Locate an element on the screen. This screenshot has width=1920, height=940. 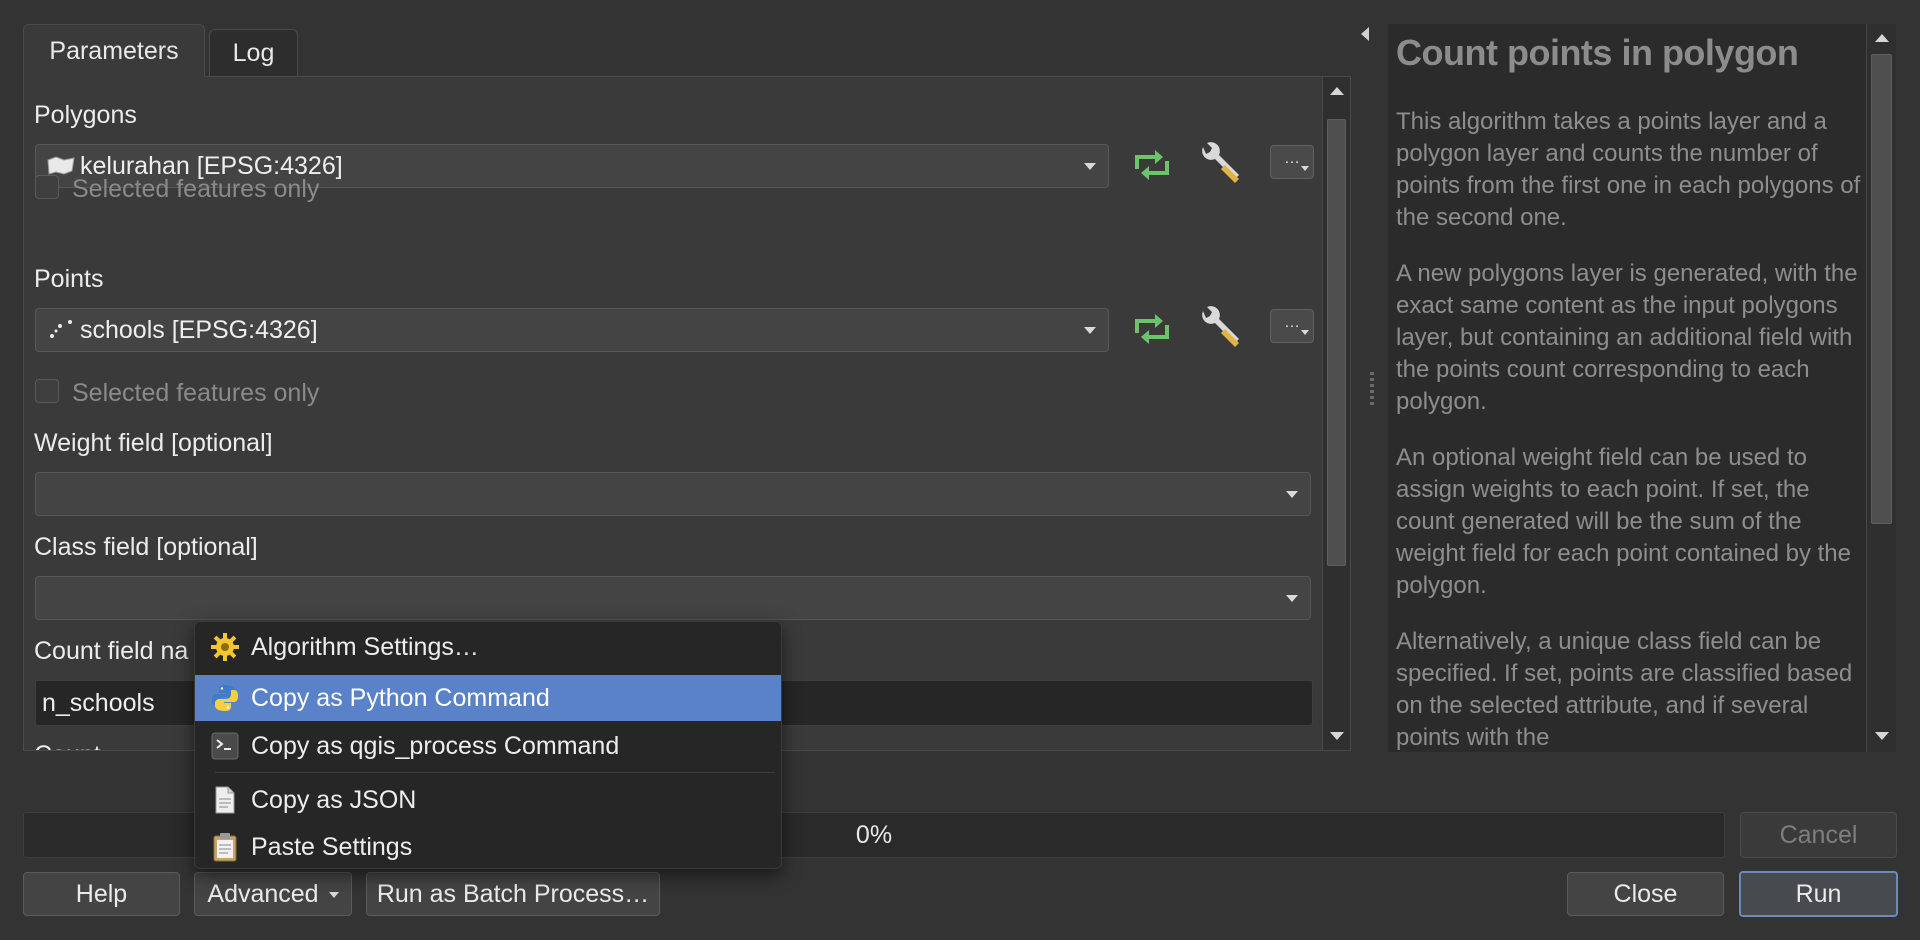
class-field-combobox is located at coordinates (673, 598).